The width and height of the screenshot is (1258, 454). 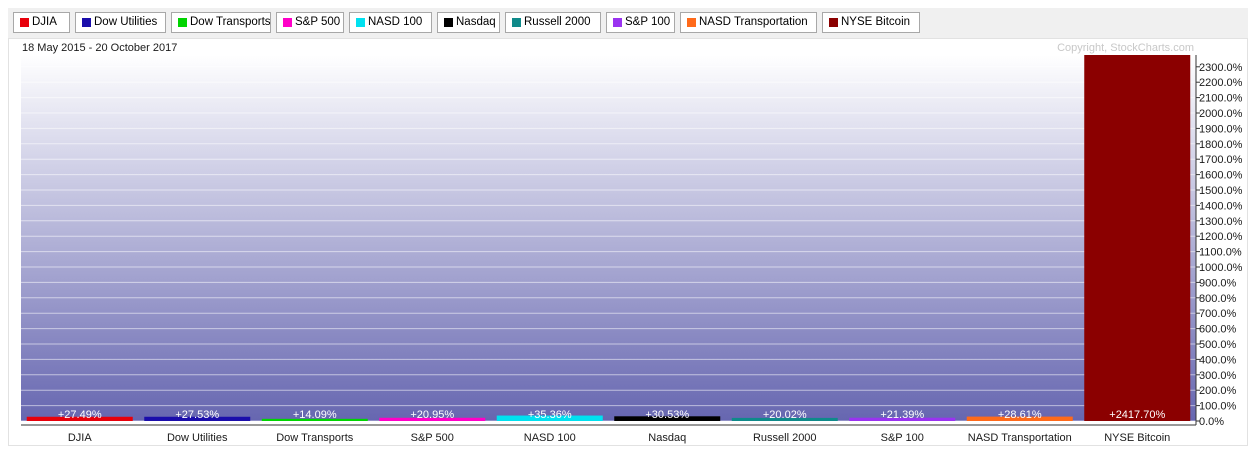 What do you see at coordinates (395, 22) in the screenshot?
I see `legend-label: NASD 100` at bounding box center [395, 22].